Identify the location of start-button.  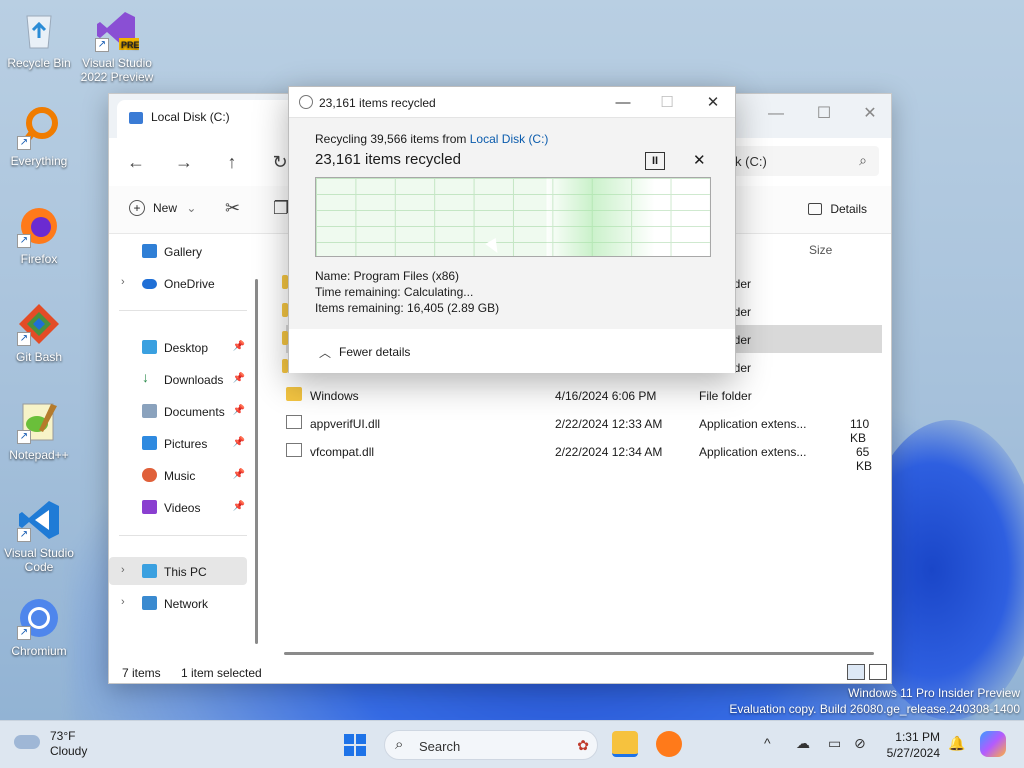
(355, 745).